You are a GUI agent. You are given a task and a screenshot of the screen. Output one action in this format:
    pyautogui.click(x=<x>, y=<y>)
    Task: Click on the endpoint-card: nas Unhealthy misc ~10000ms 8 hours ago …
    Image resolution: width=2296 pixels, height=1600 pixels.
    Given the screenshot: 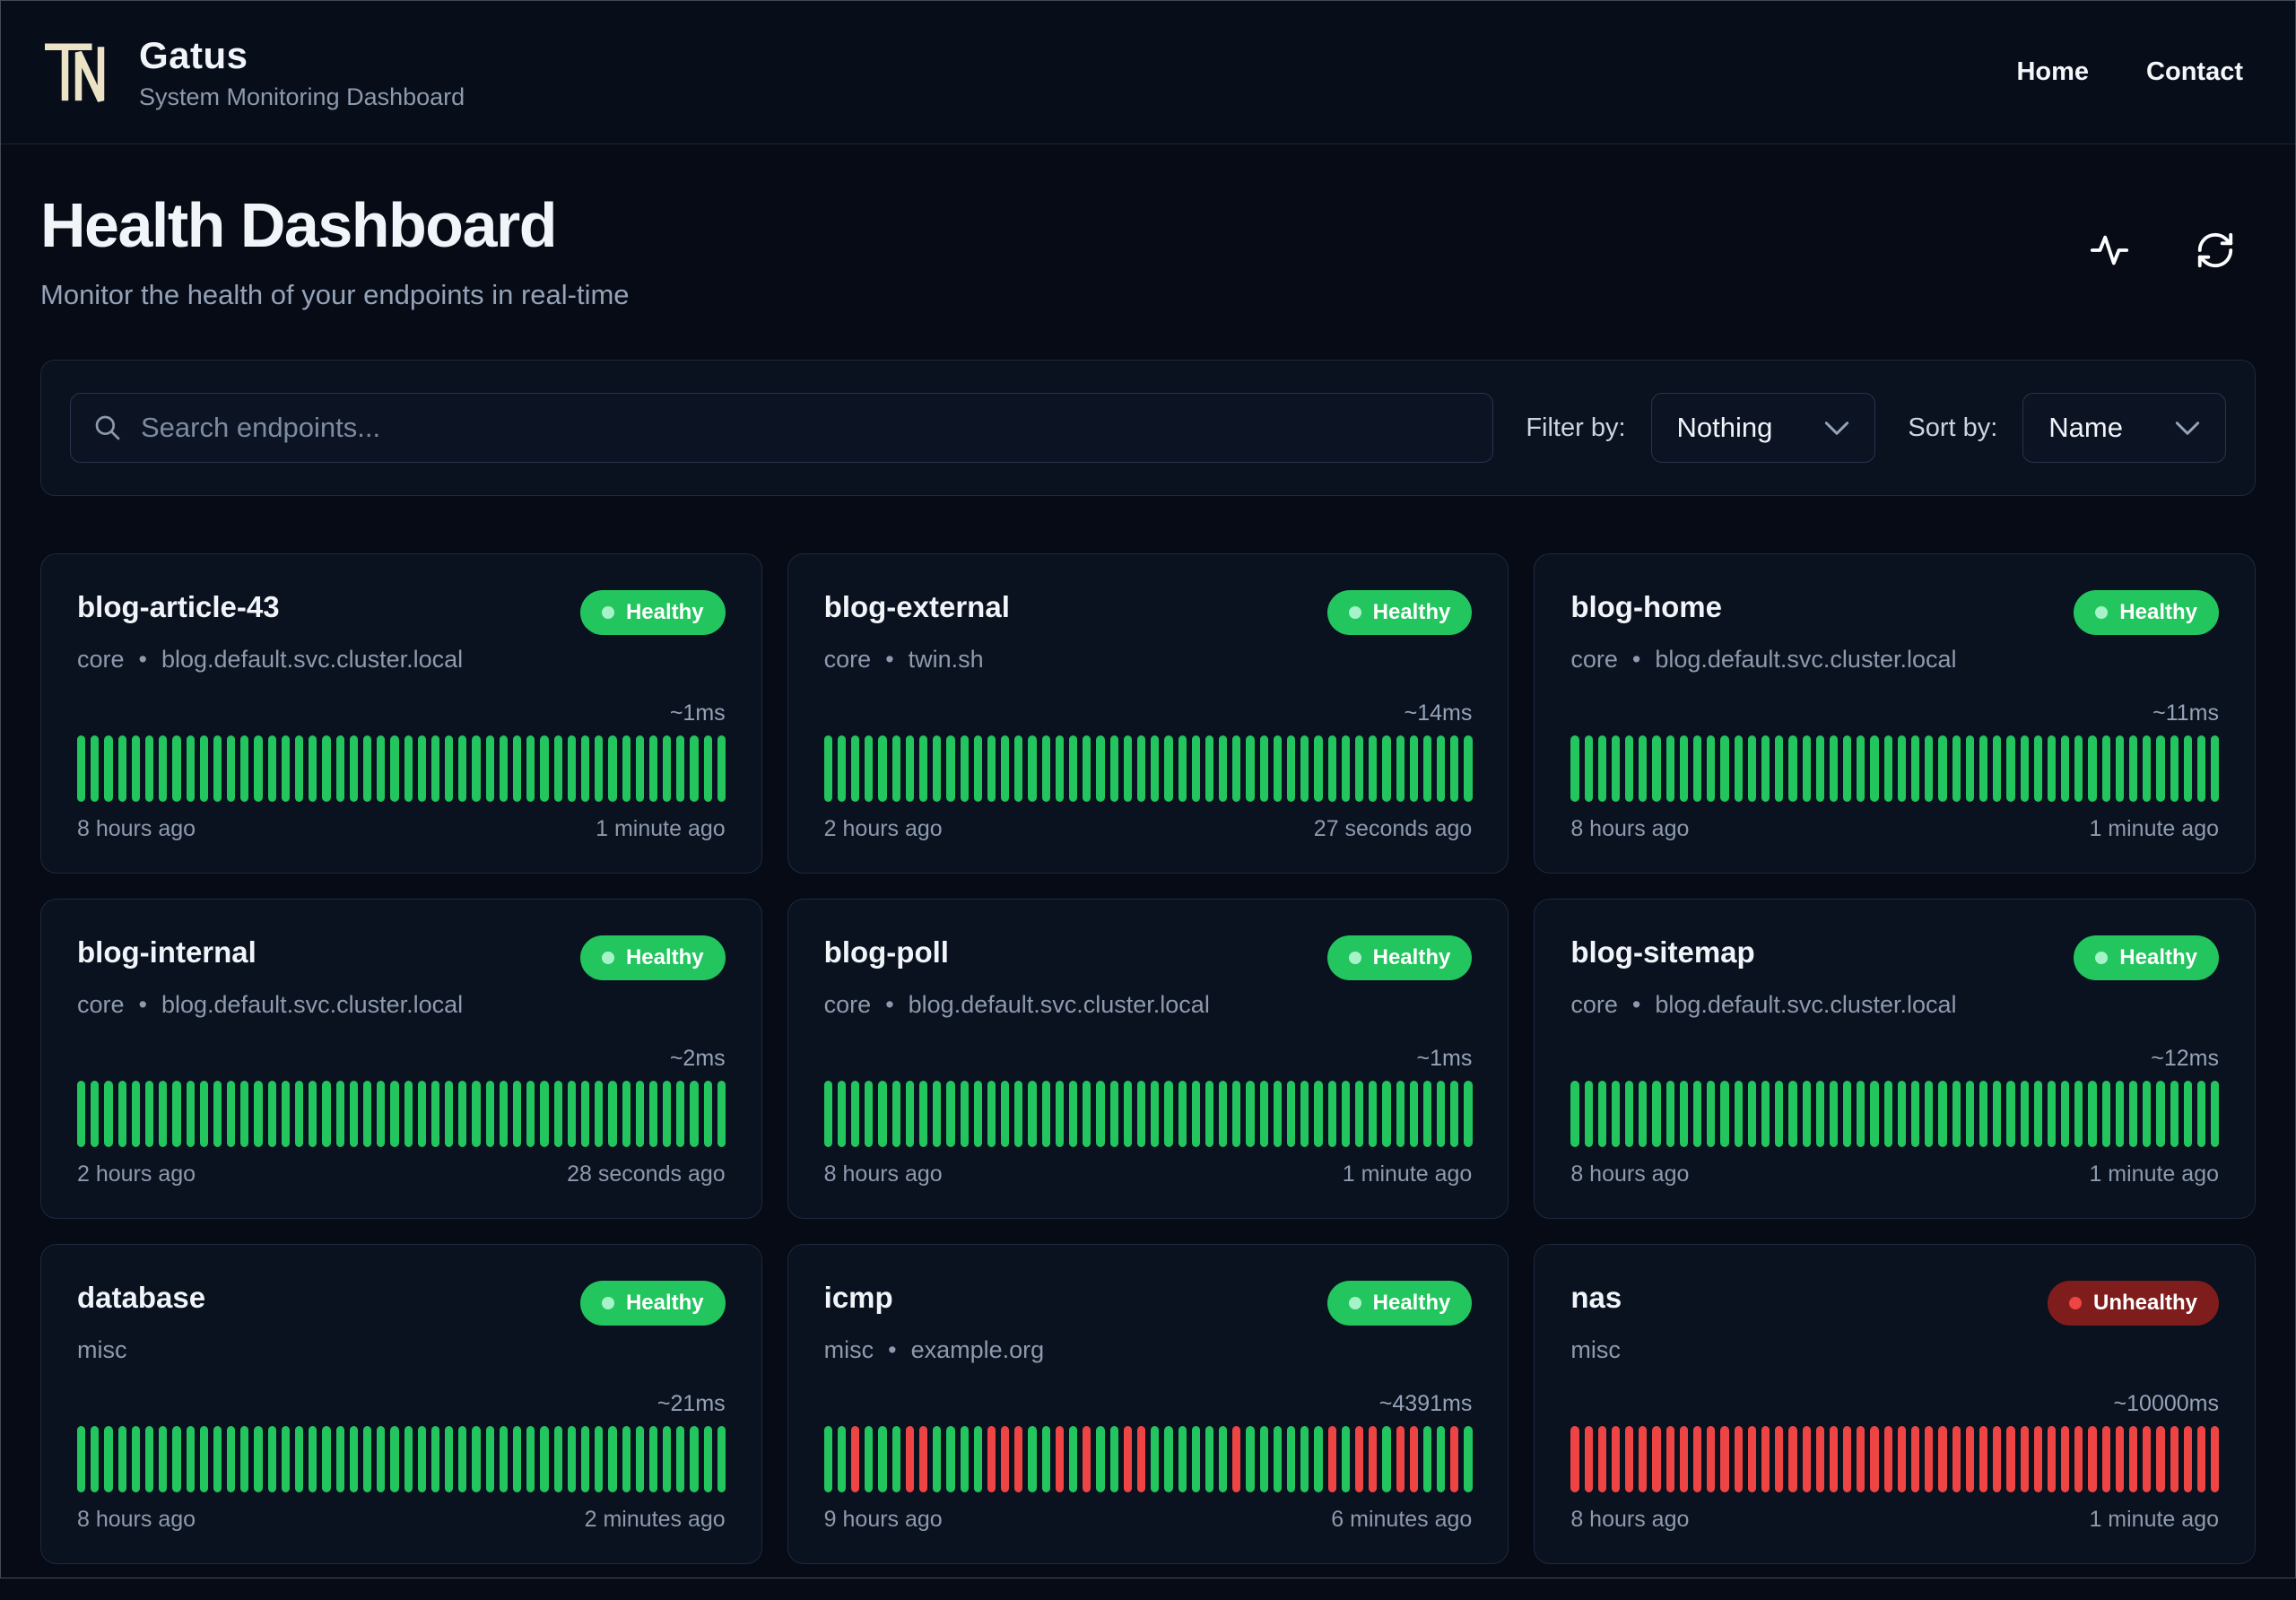 What is the action you would take?
    pyautogui.click(x=1895, y=1404)
    